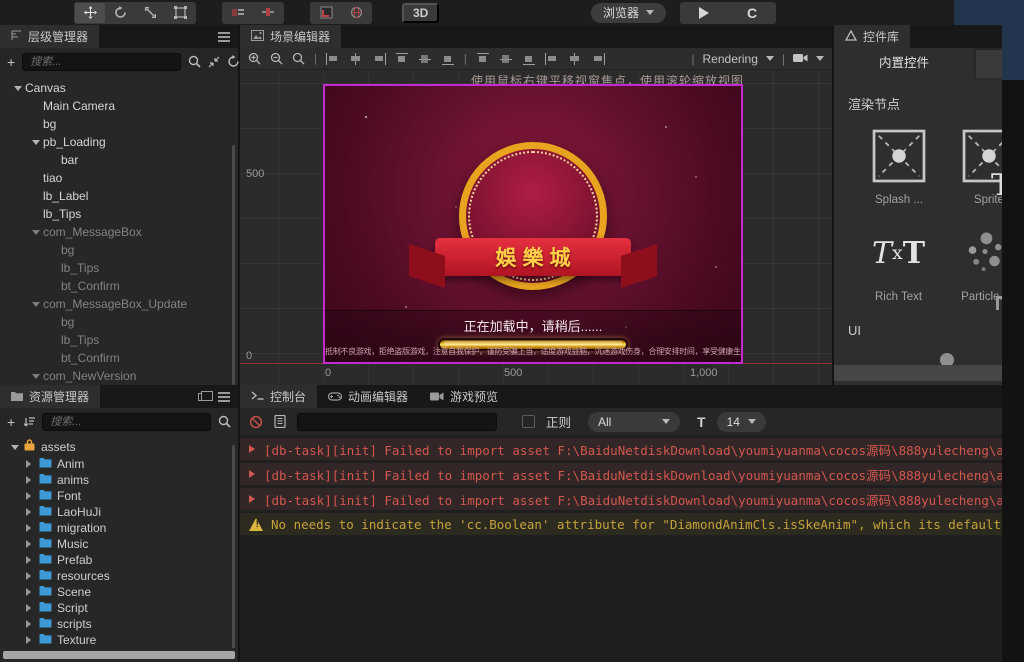  What do you see at coordinates (298, 58) in the screenshot?
I see `zoom-reset-icon` at bounding box center [298, 58].